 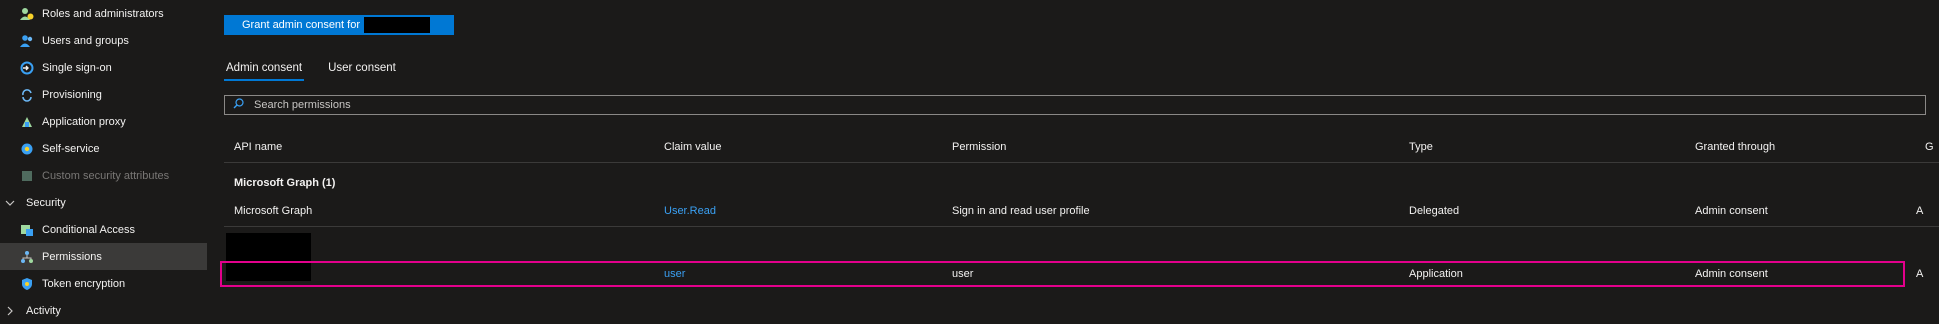 What do you see at coordinates (979, 147) in the screenshot?
I see `column-header-permission: Permission` at bounding box center [979, 147].